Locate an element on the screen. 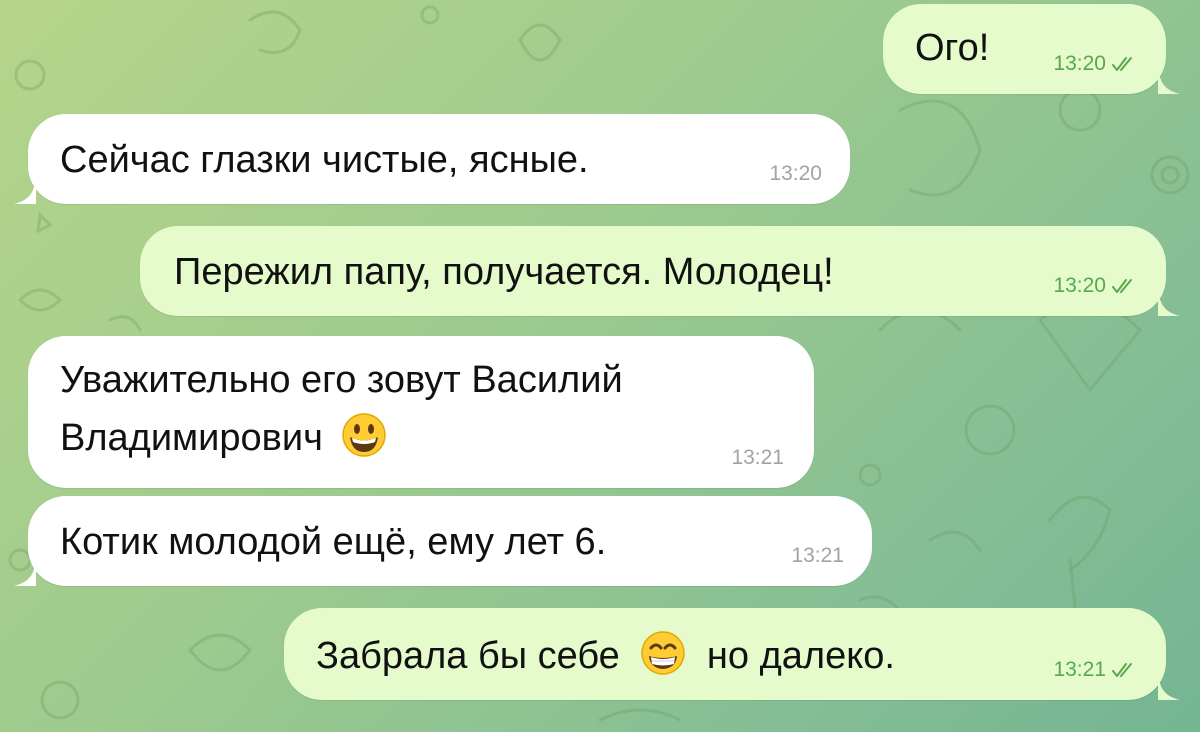 The image size is (1200, 732). grinning-face-emoji is located at coordinates (364, 435).